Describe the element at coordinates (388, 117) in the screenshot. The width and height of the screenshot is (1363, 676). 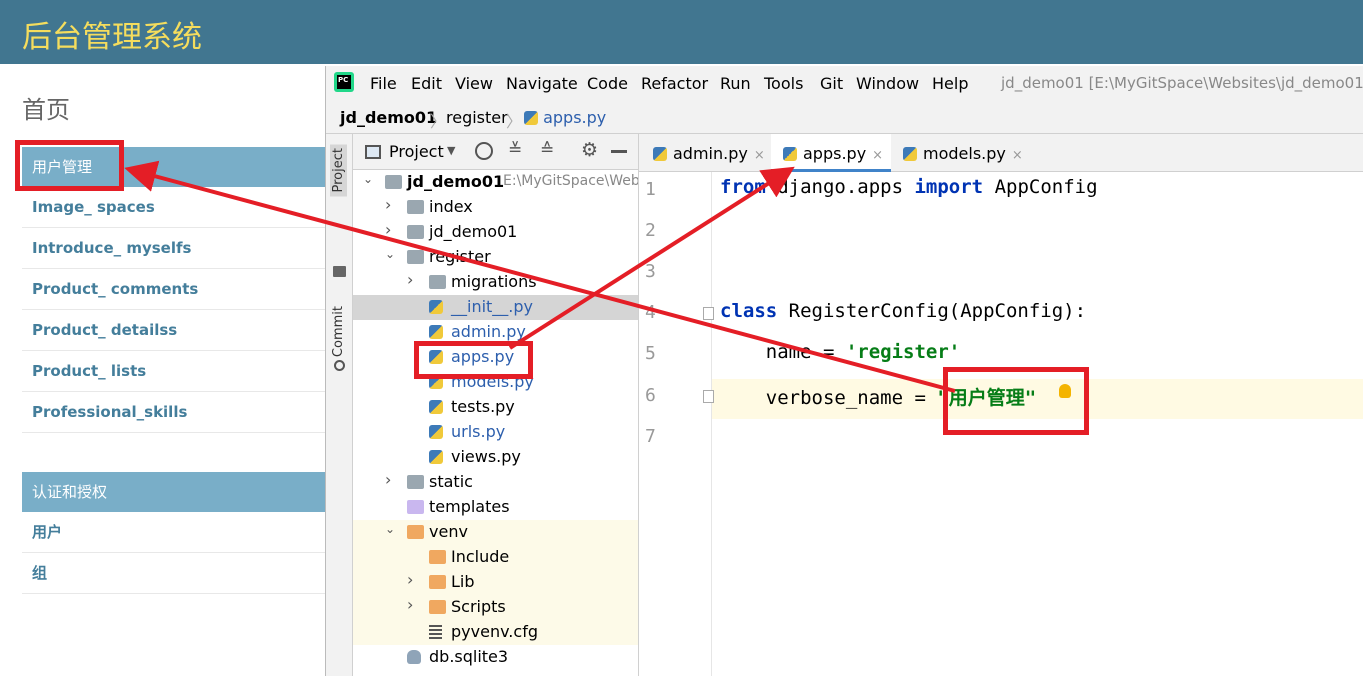
I see `breadcrumb-project: jd_demo01` at that location.